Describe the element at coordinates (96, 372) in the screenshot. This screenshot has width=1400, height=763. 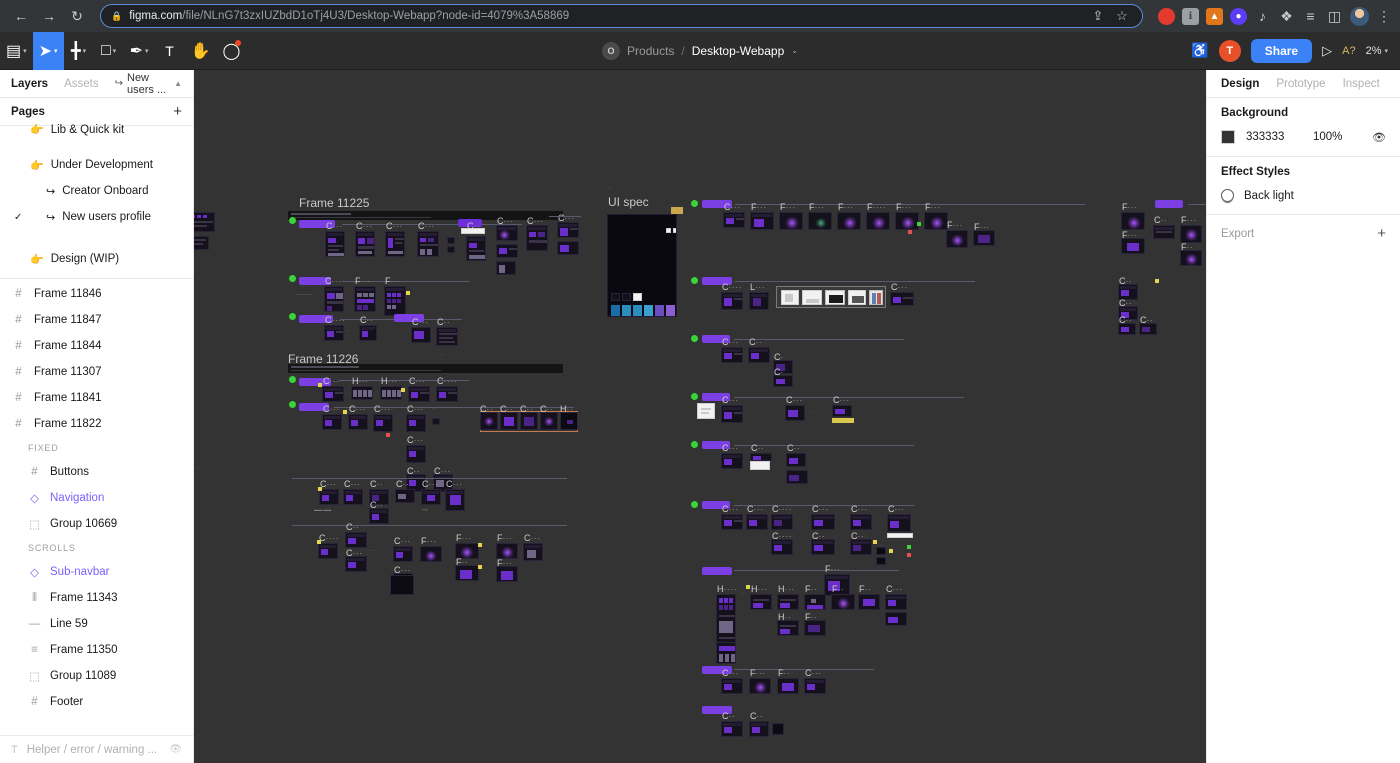
I see `layer-frame-11307: # Frame 11307` at that location.